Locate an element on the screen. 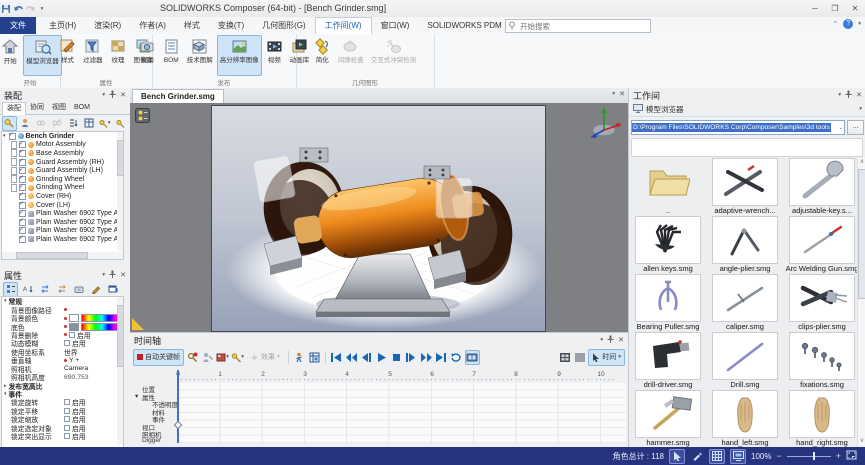 The width and height of the screenshot is (865, 465). file-item: angle-plier.smg is located at coordinates (745, 245).